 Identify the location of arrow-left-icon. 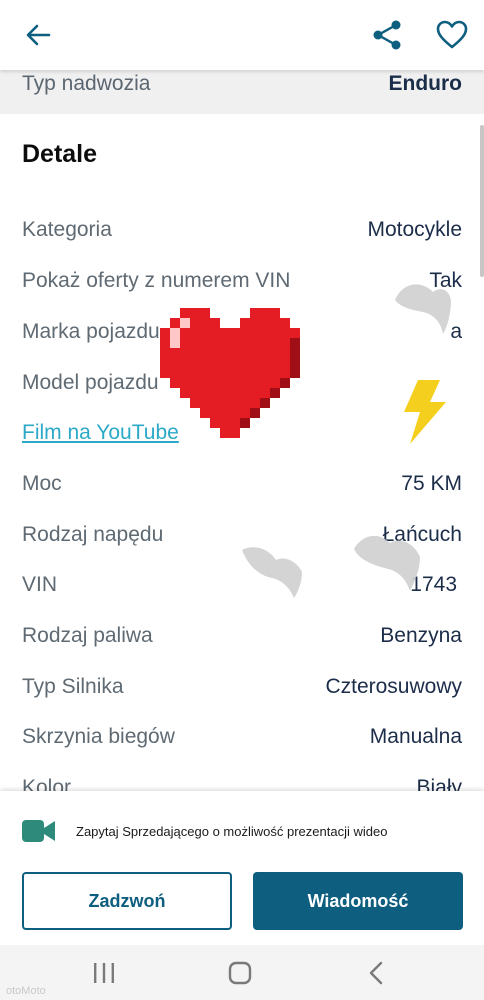
(38, 35).